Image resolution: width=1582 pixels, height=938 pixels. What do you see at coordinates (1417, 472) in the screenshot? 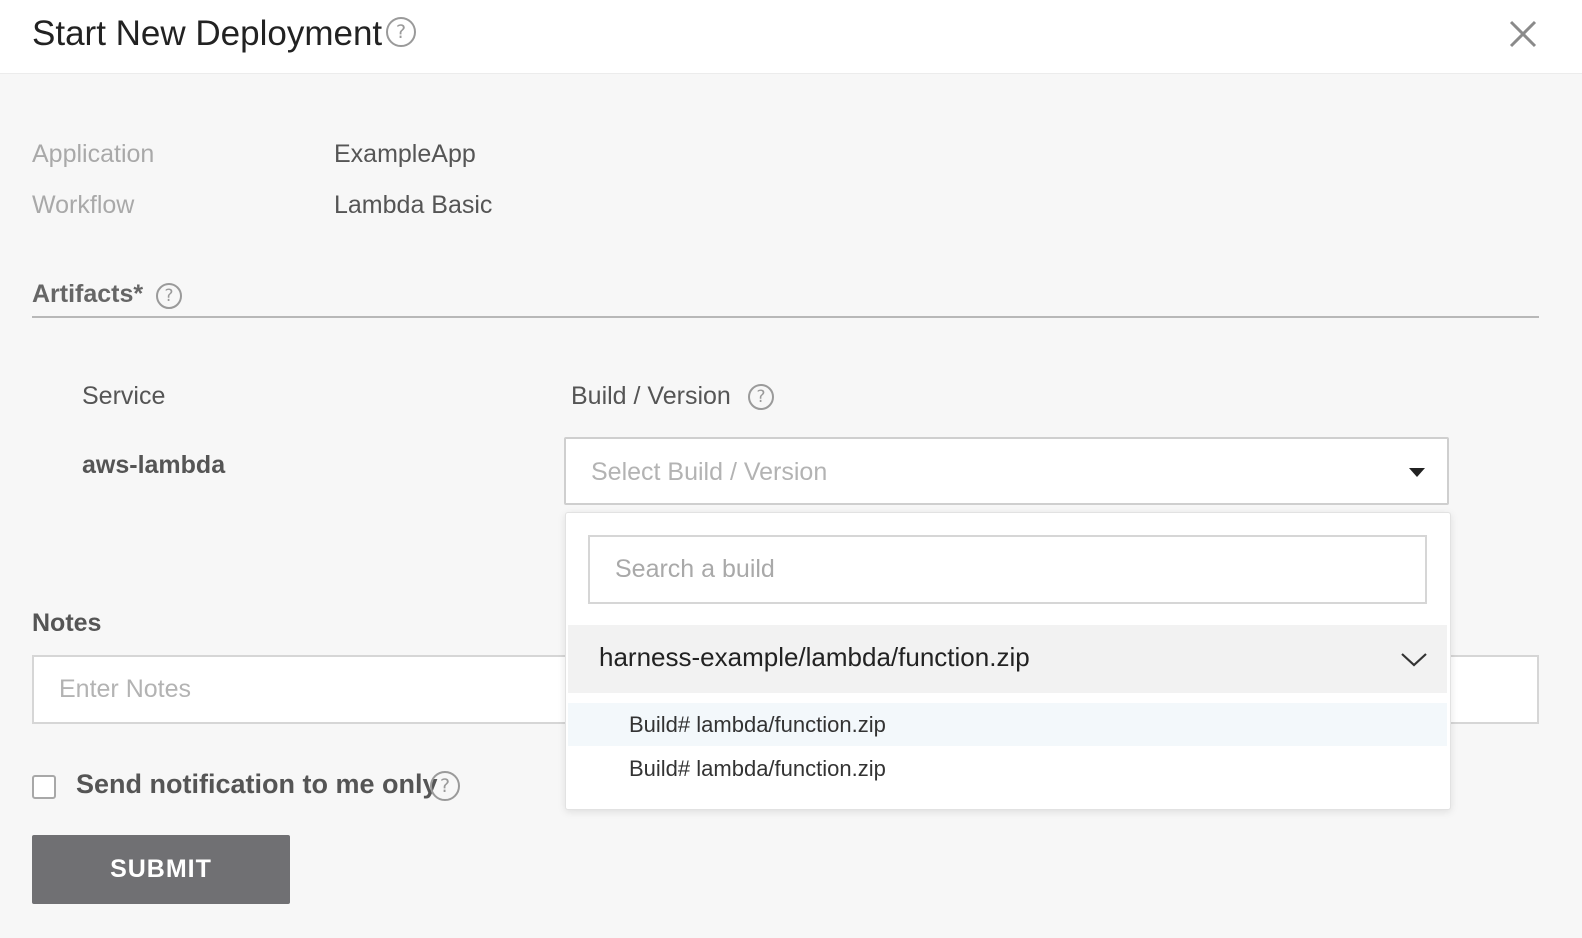
I see `caret-down-icon` at bounding box center [1417, 472].